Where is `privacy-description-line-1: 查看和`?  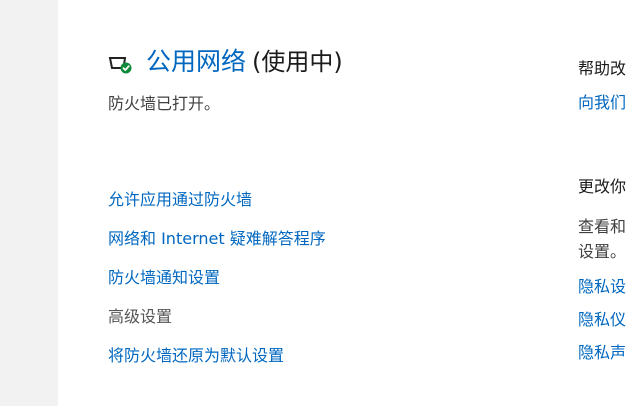 privacy-description-line-1: 查看和 is located at coordinates (602, 226).